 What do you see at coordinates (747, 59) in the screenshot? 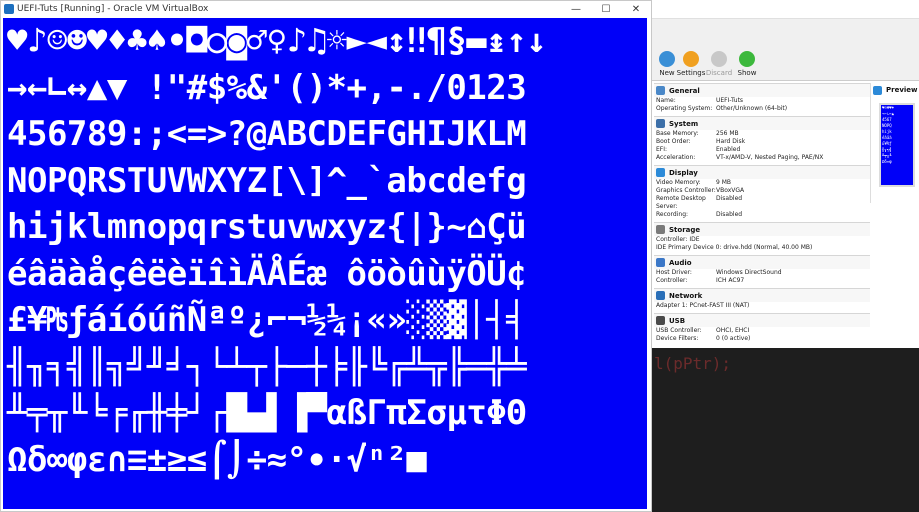
I see `show-arrow-icon` at bounding box center [747, 59].